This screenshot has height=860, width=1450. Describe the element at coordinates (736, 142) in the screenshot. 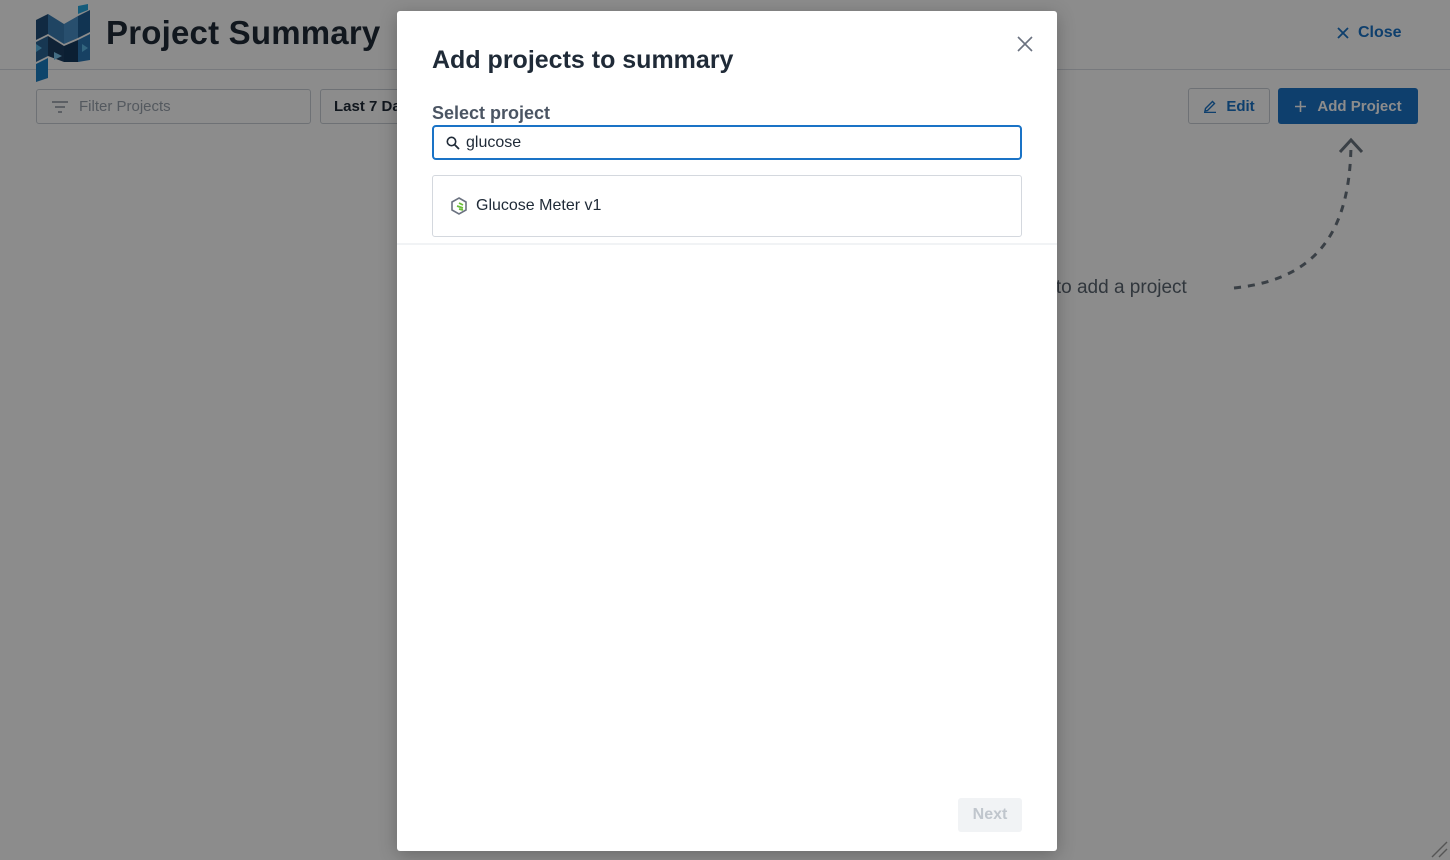

I see `project-search-input` at that location.